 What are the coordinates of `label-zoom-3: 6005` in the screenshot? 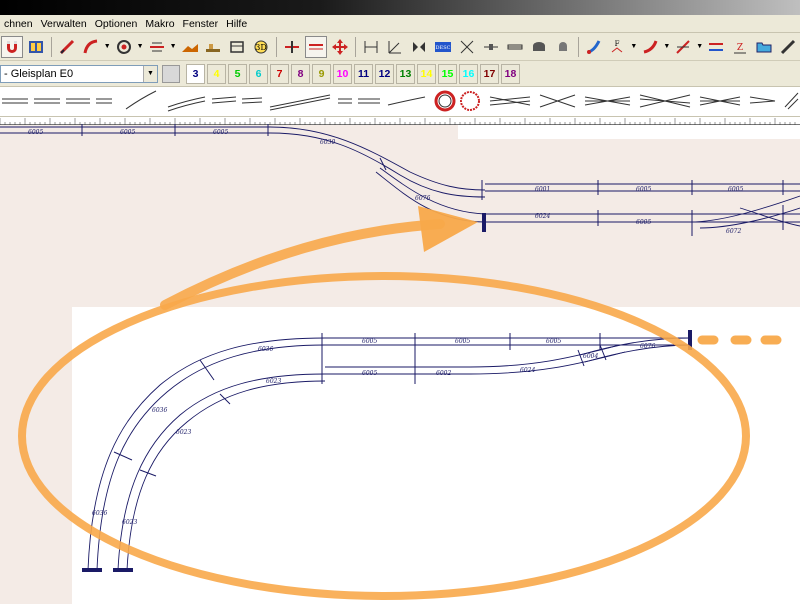 It's located at (462, 341).